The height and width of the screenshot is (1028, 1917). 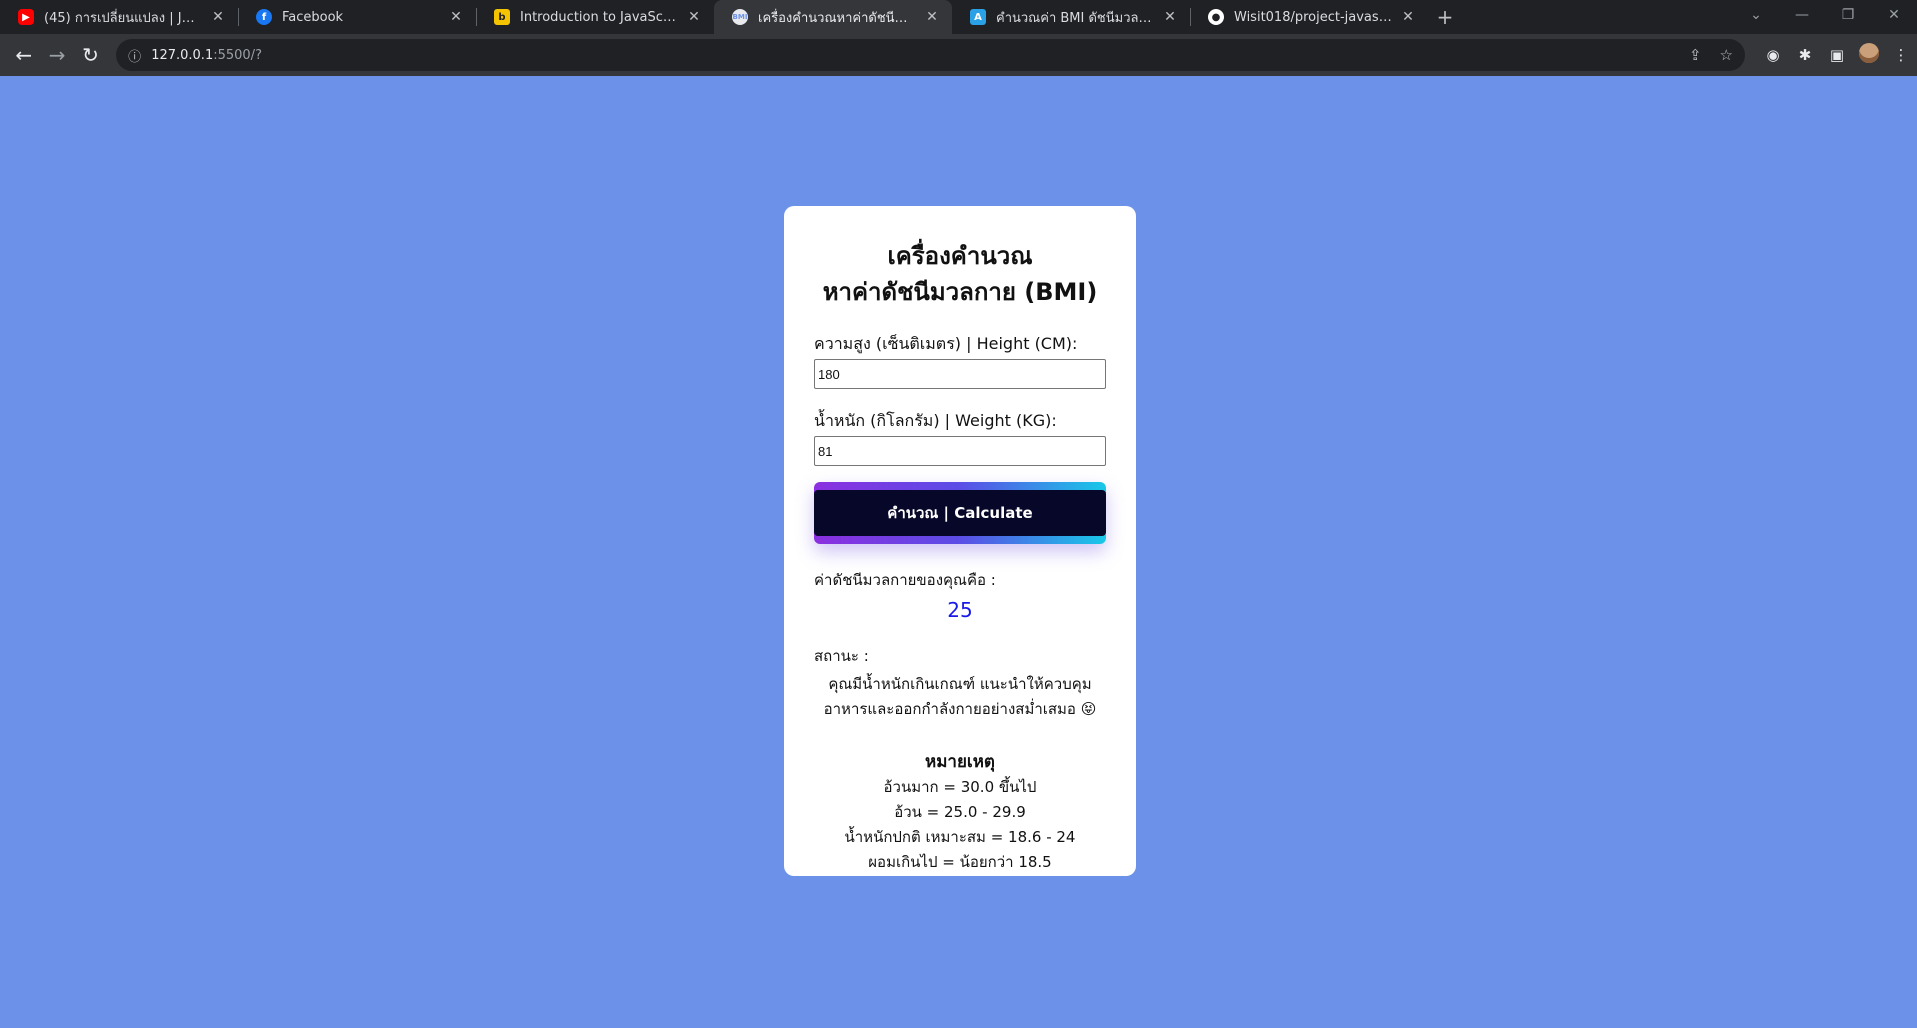 I want to click on borntodev-icon: b, so click(x=502, y=17).